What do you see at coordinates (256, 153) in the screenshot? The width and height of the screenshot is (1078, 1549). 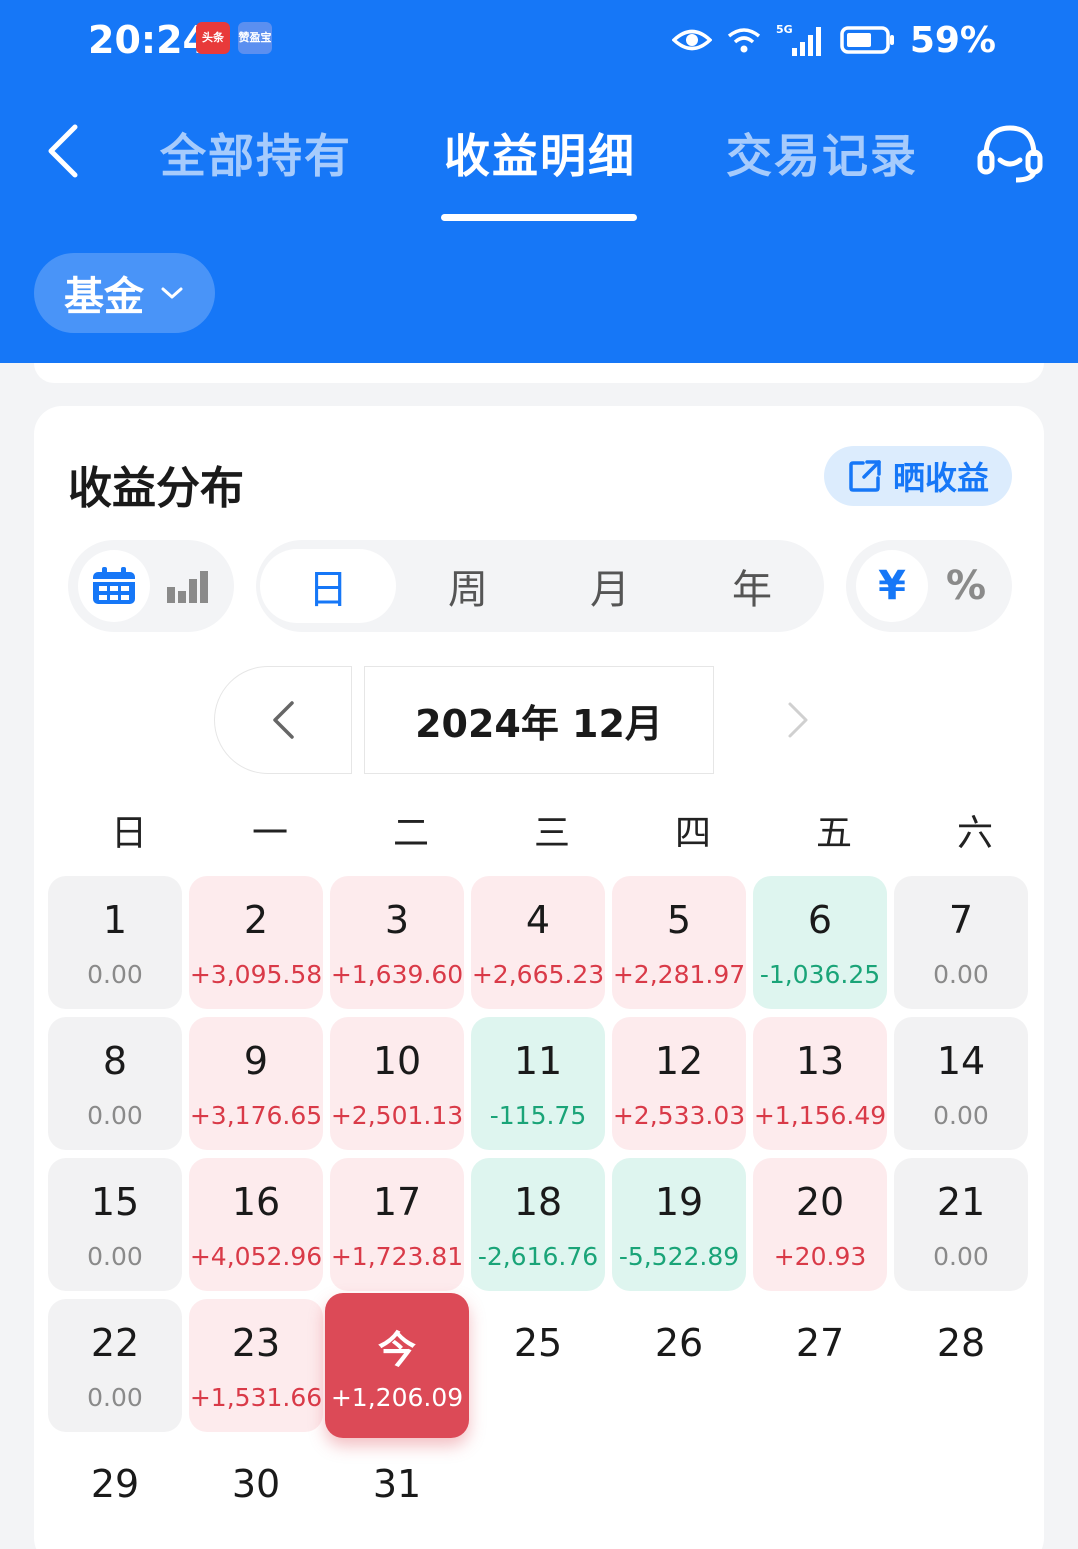 I see `tab-all-holdings: 全部持有` at bounding box center [256, 153].